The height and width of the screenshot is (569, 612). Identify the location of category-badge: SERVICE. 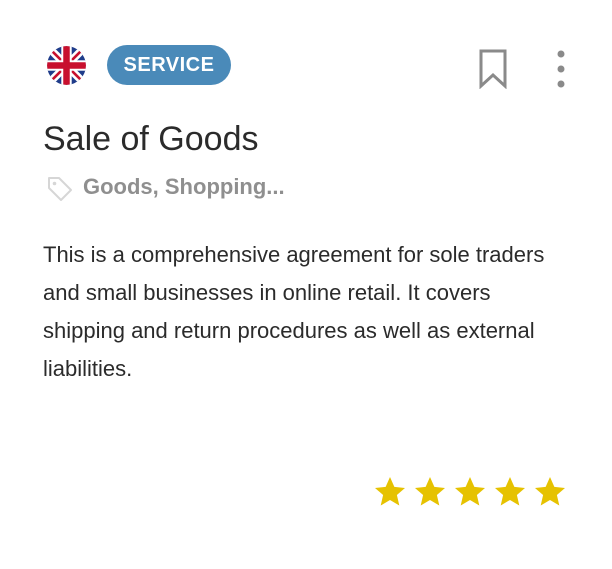
(169, 65).